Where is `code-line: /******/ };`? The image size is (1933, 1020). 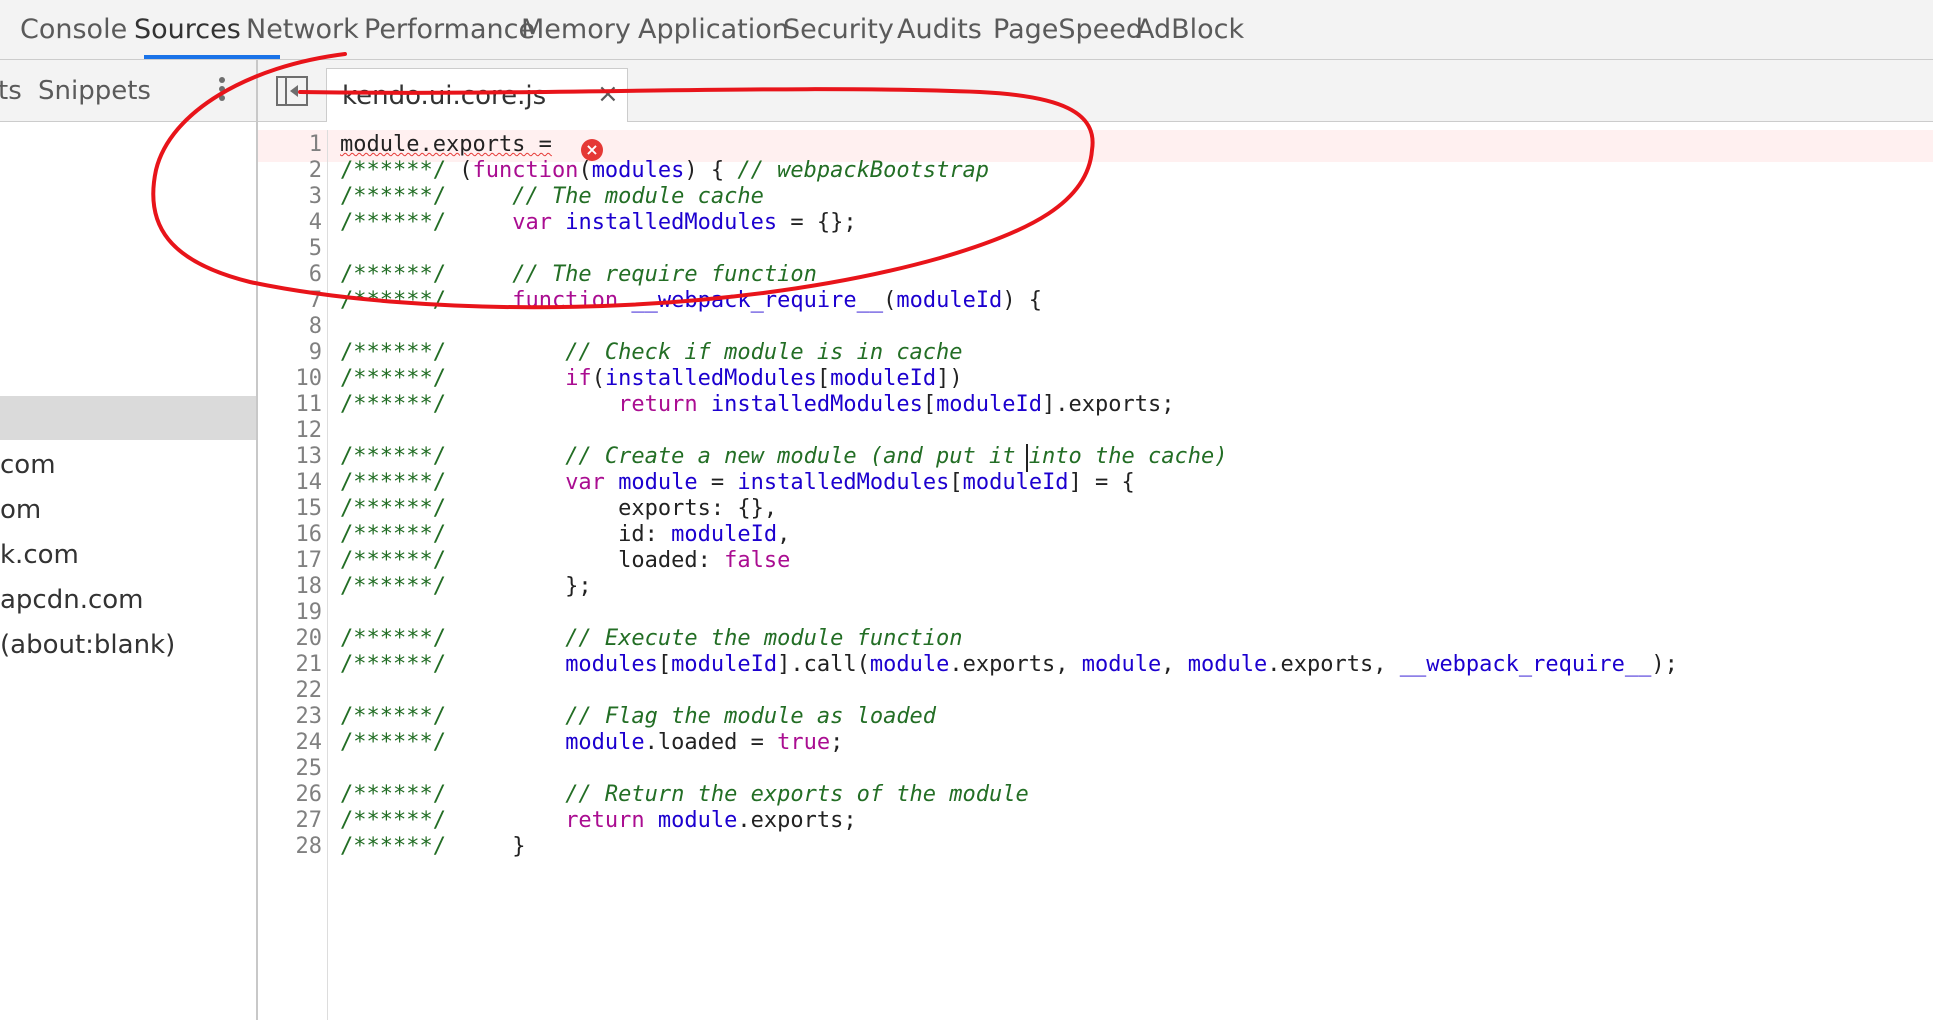
code-line: /******/ }; is located at coordinates (466, 587).